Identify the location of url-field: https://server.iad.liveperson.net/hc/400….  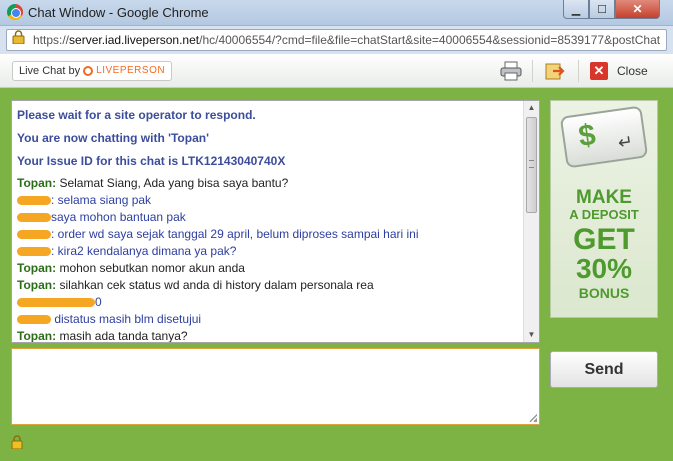
(336, 40).